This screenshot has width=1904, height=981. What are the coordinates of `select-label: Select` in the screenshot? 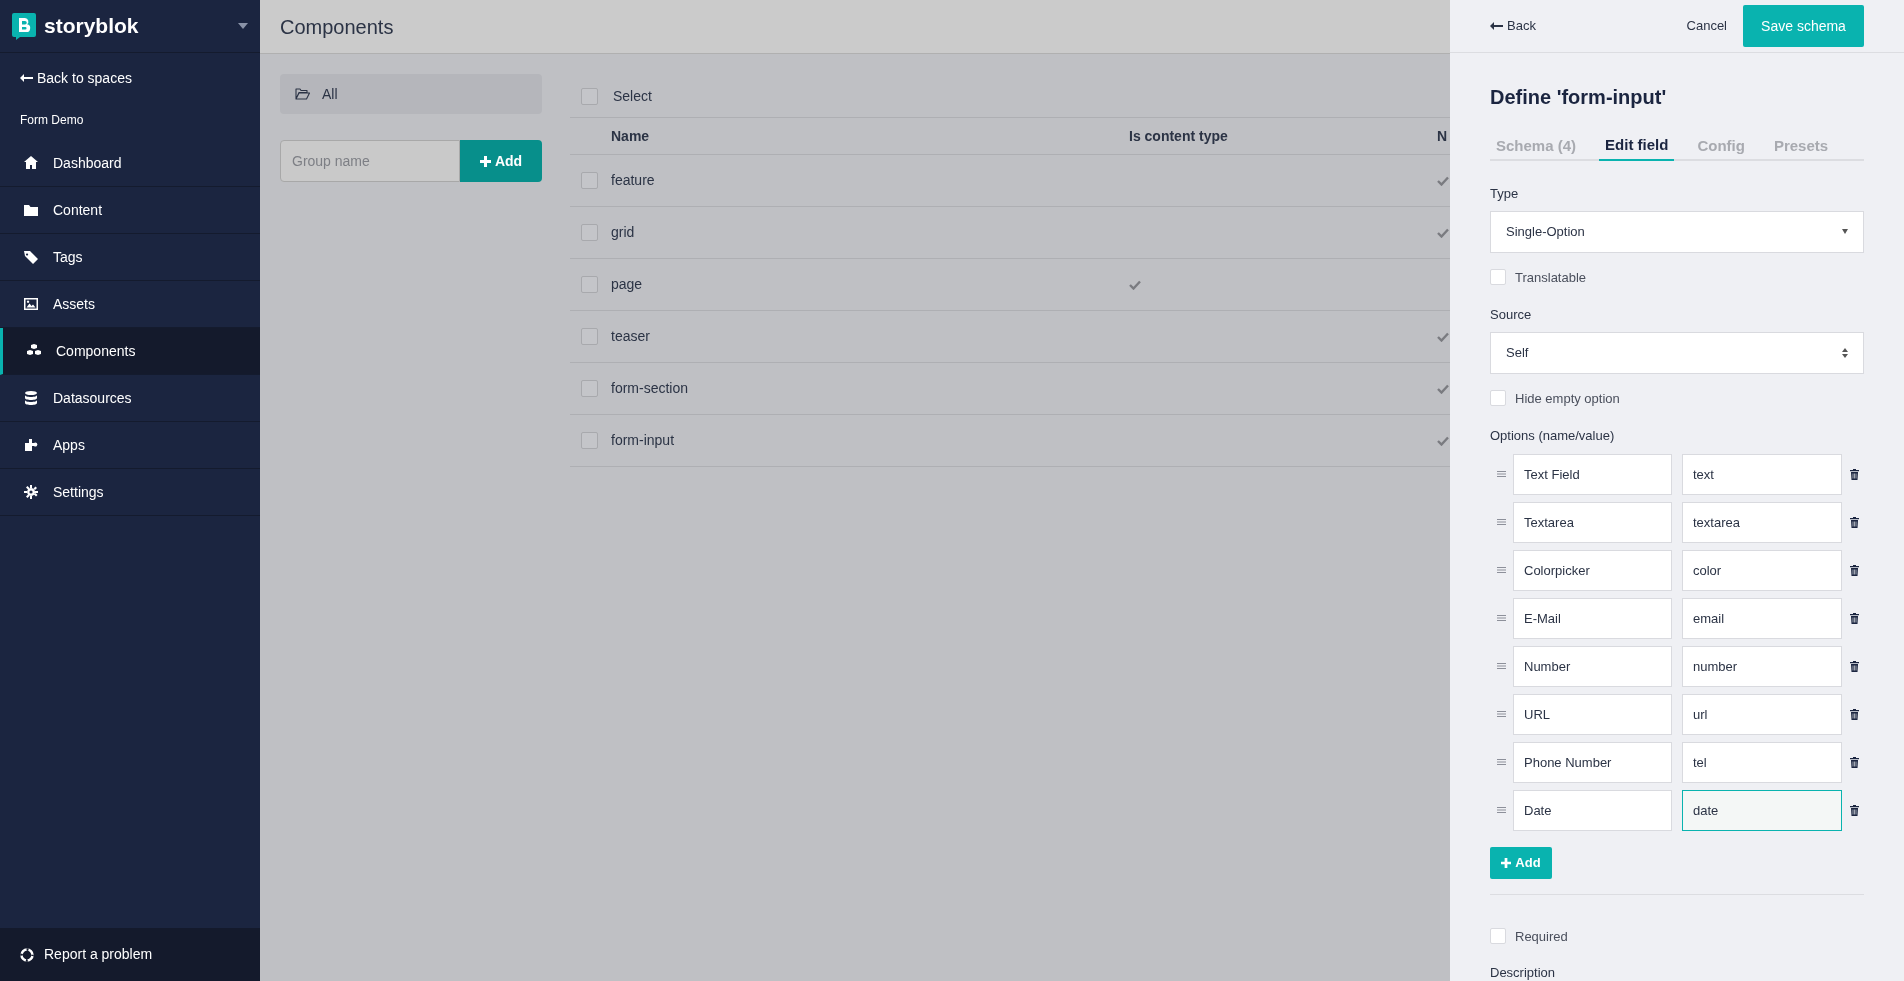 It's located at (632, 96).